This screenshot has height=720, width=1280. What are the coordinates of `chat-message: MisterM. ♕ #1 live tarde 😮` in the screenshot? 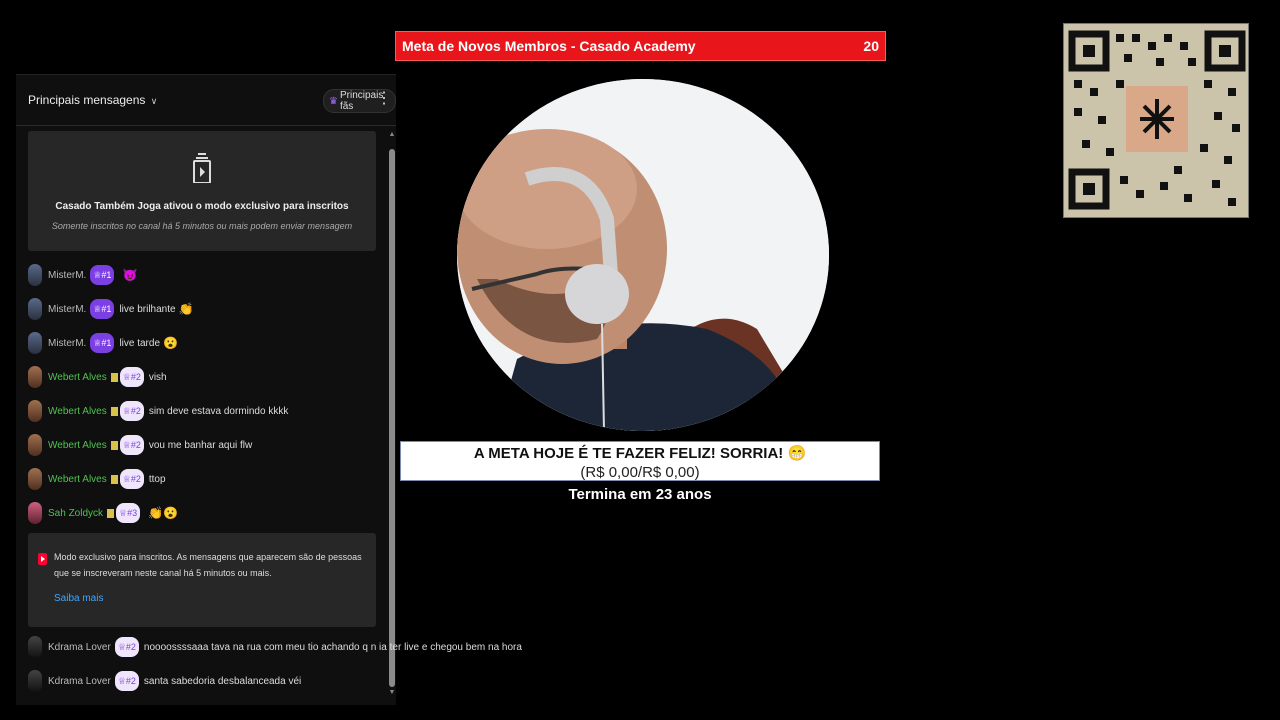 It's located at (103, 343).